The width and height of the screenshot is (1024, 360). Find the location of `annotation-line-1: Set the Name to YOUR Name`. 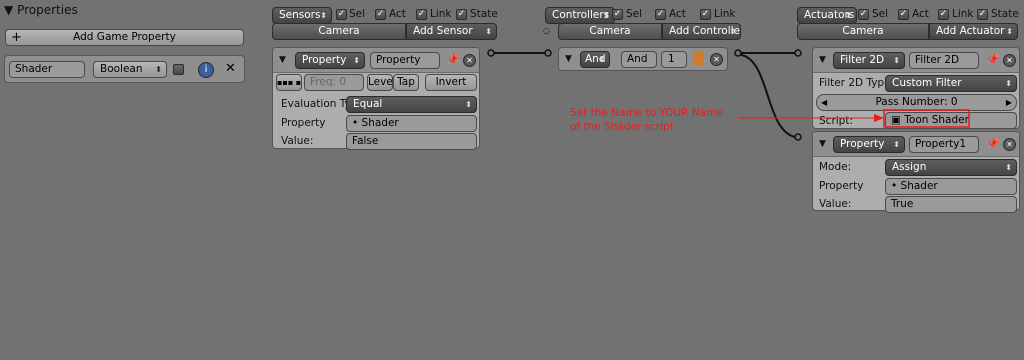

annotation-line-1: Set the Name to YOUR Name is located at coordinates (646, 113).